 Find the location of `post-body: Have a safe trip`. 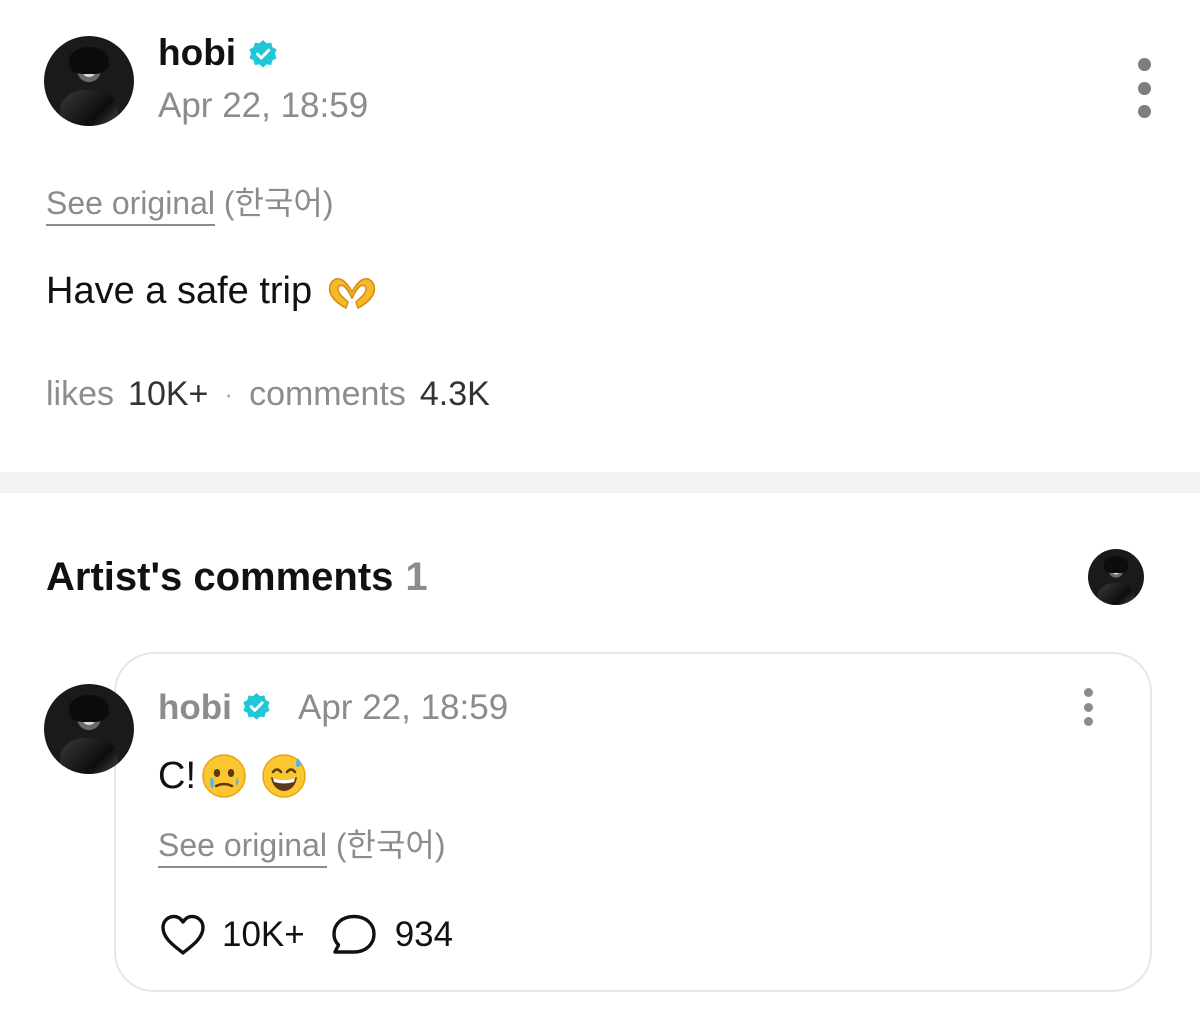

post-body: Have a safe trip is located at coordinates (212, 291).